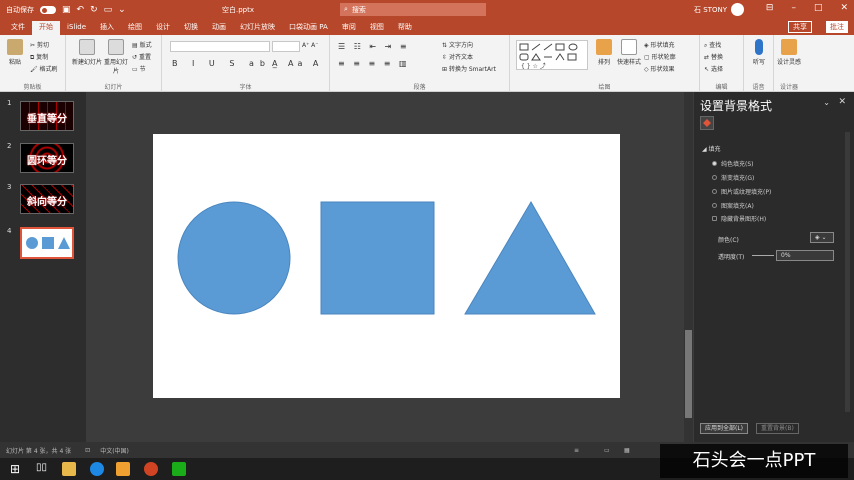 The width and height of the screenshot is (854, 480). Describe the element at coordinates (713, 68) in the screenshot. I see `select-button: ↖ 选择` at that location.